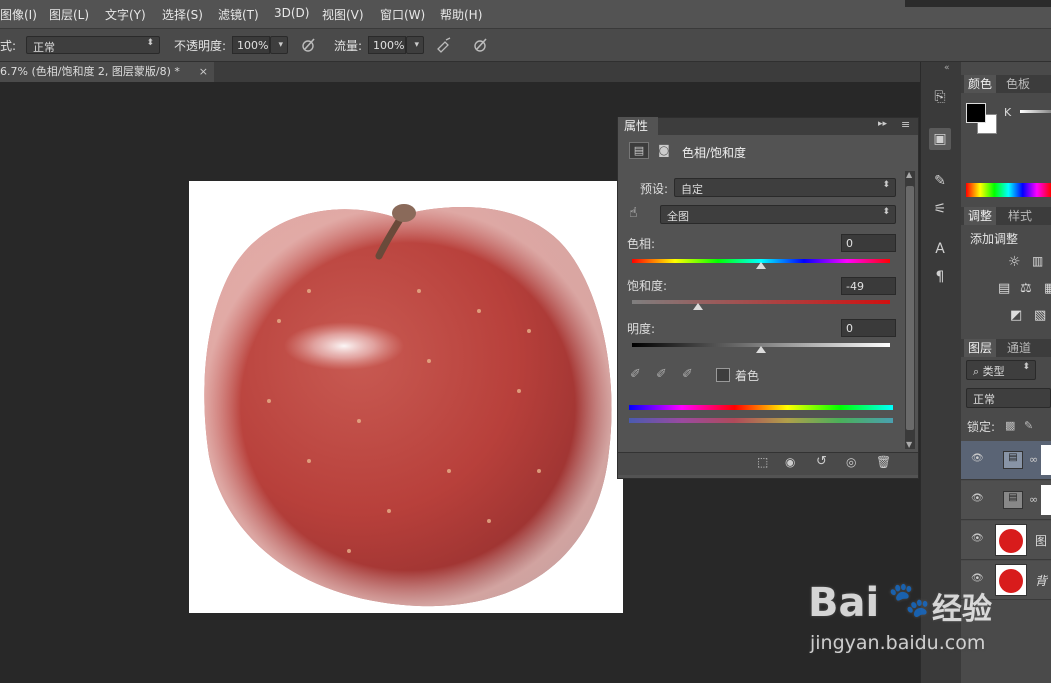  I want to click on chevron-down-icon: ▾, so click(280, 45).